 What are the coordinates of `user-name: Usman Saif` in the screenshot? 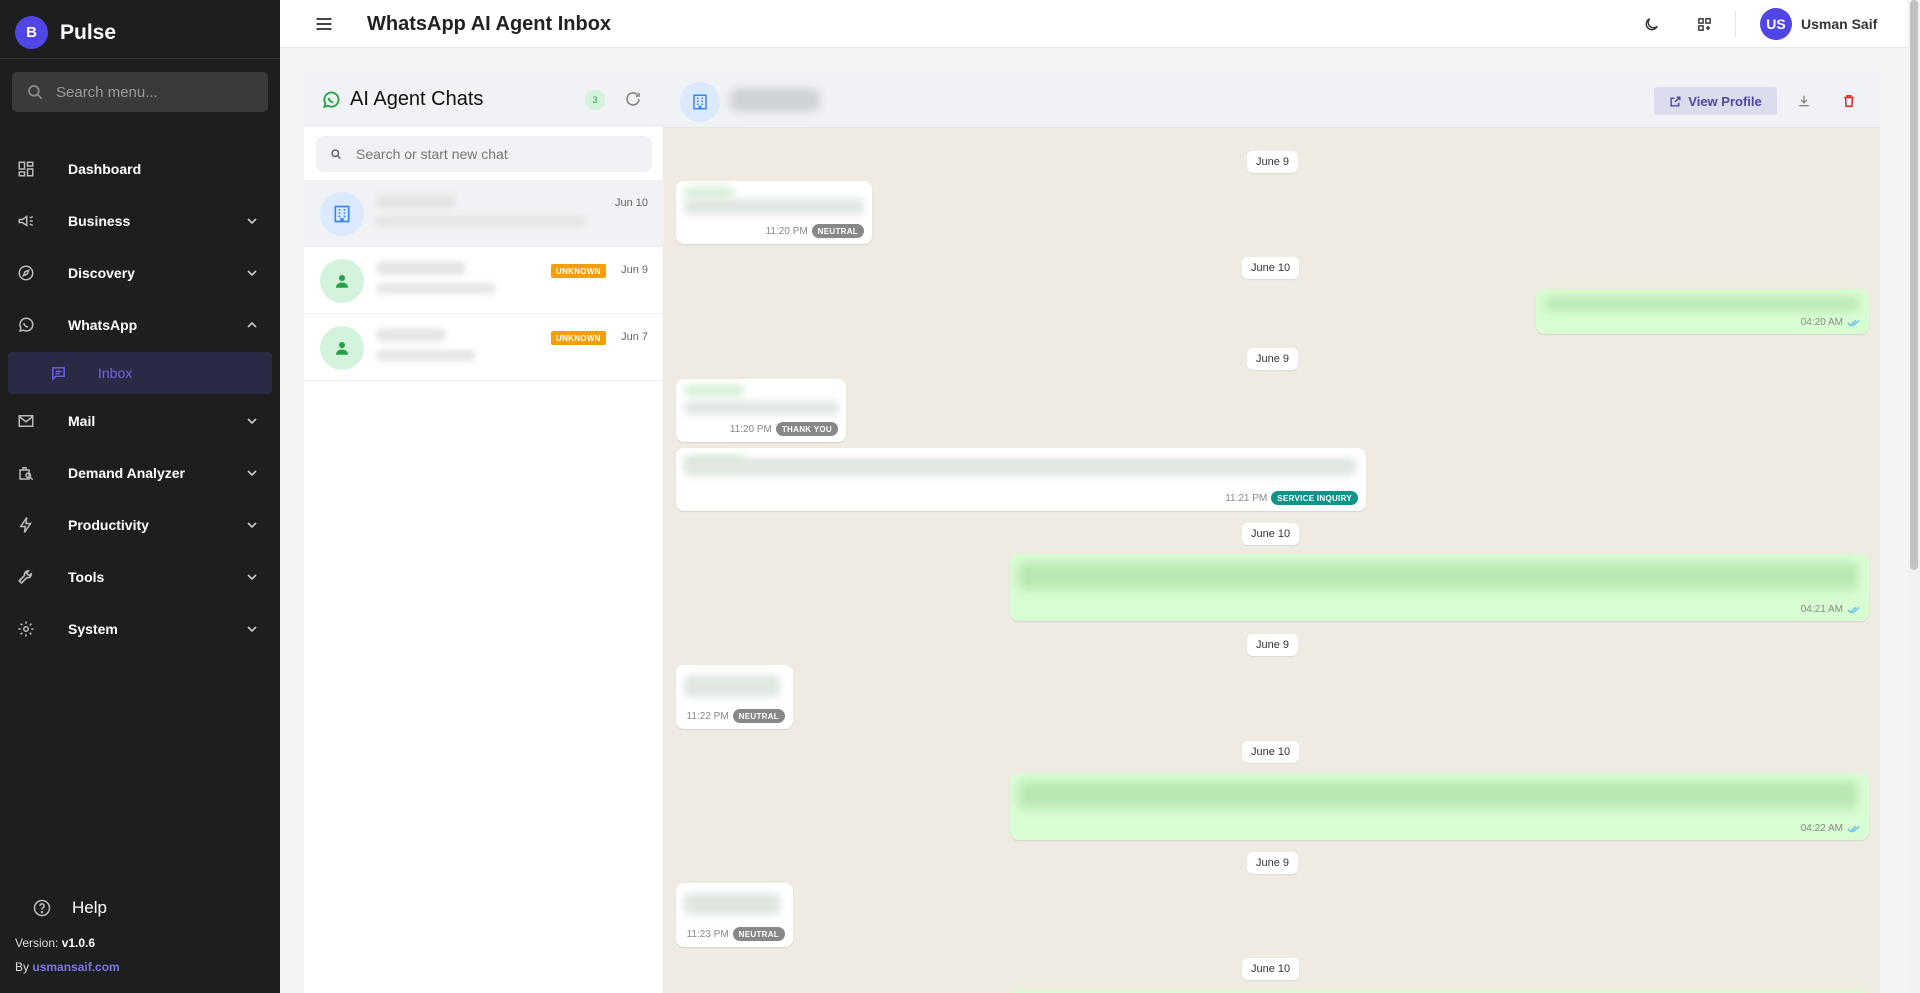 It's located at (1839, 24).